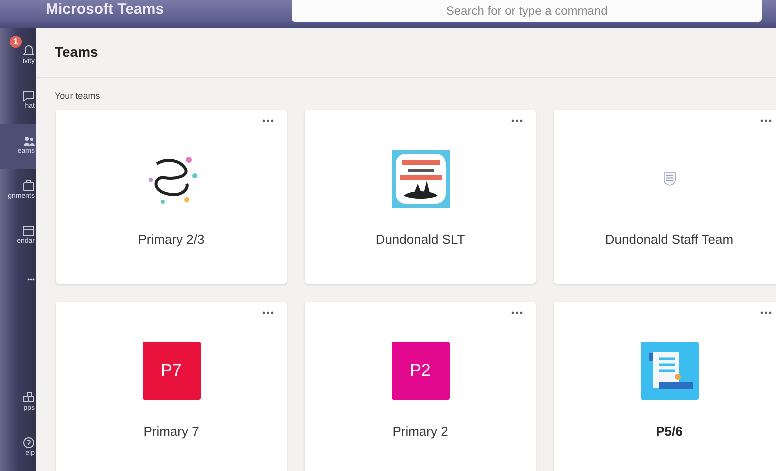 The height and width of the screenshot is (471, 776). I want to click on team-name: P5/6, so click(669, 431).